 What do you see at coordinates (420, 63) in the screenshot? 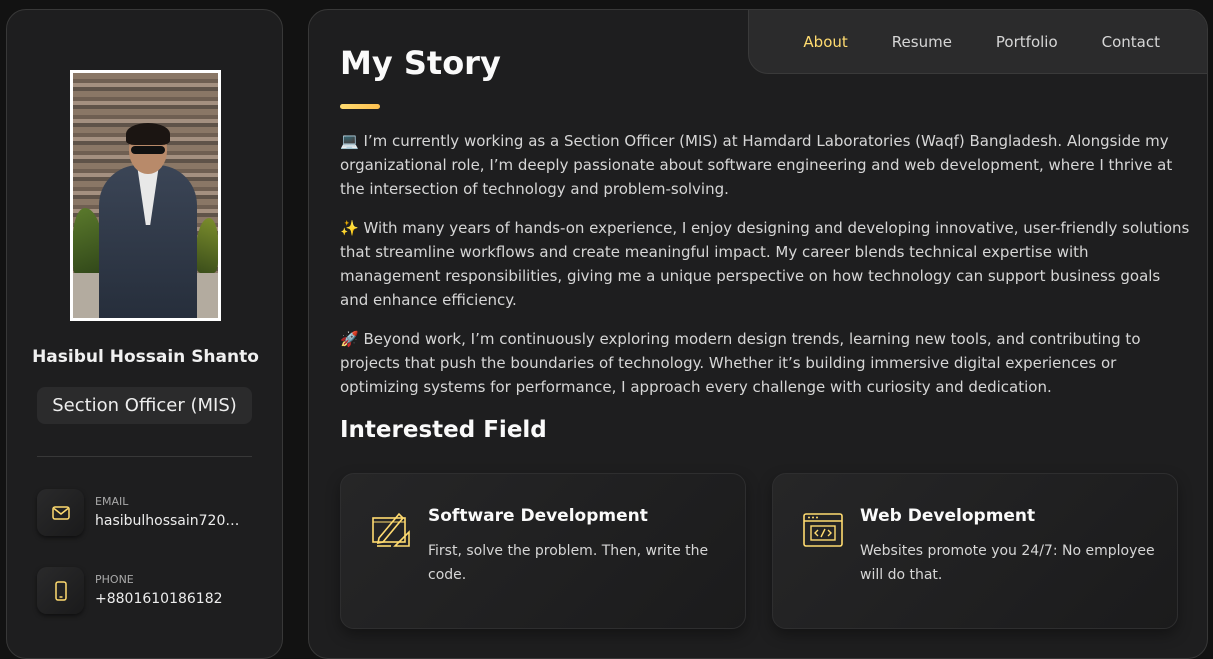
I see `page-title: My Story` at bounding box center [420, 63].